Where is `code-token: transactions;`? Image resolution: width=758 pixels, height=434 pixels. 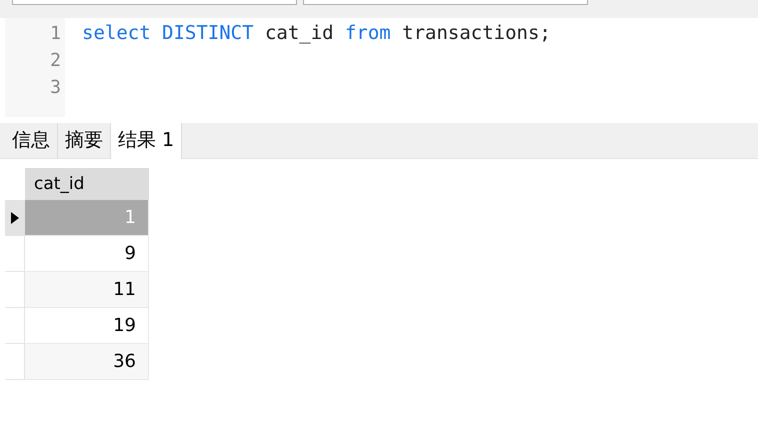 code-token: transactions; is located at coordinates (476, 33).